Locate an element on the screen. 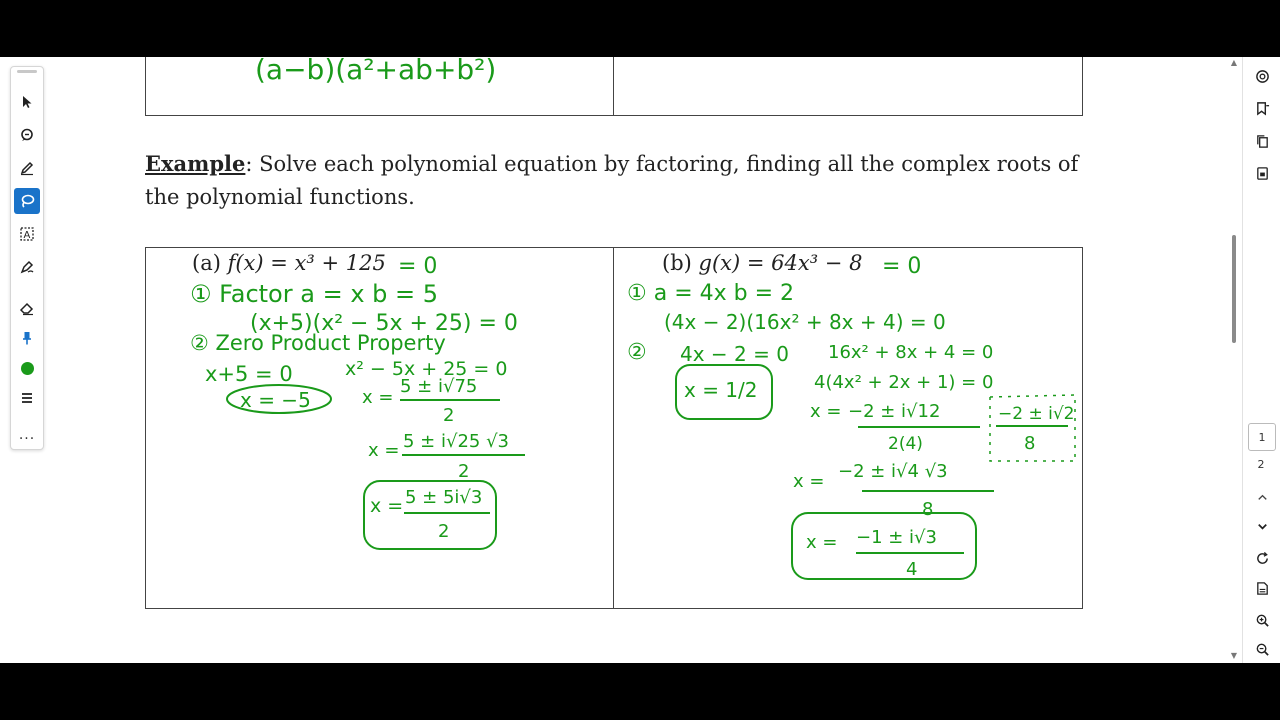  bookmark-button is located at coordinates (1262, 108).